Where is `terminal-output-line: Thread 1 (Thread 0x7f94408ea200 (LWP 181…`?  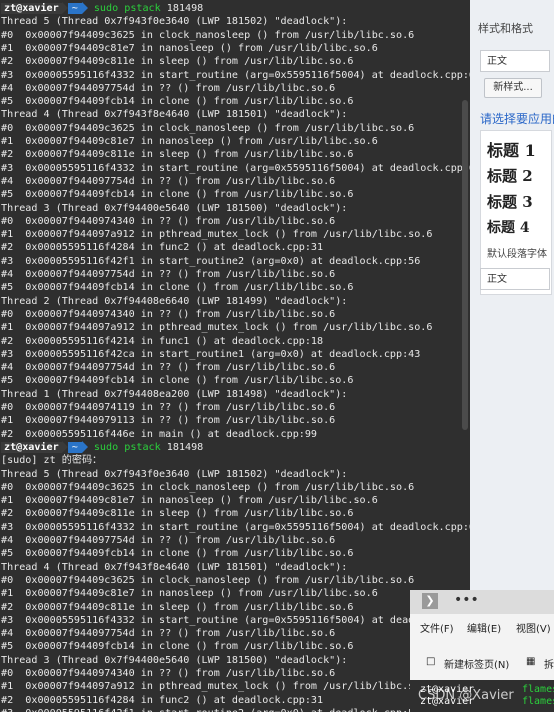 terminal-output-line: Thread 1 (Thread 0x7f94408ea200 (LWP 181… is located at coordinates (174, 394).